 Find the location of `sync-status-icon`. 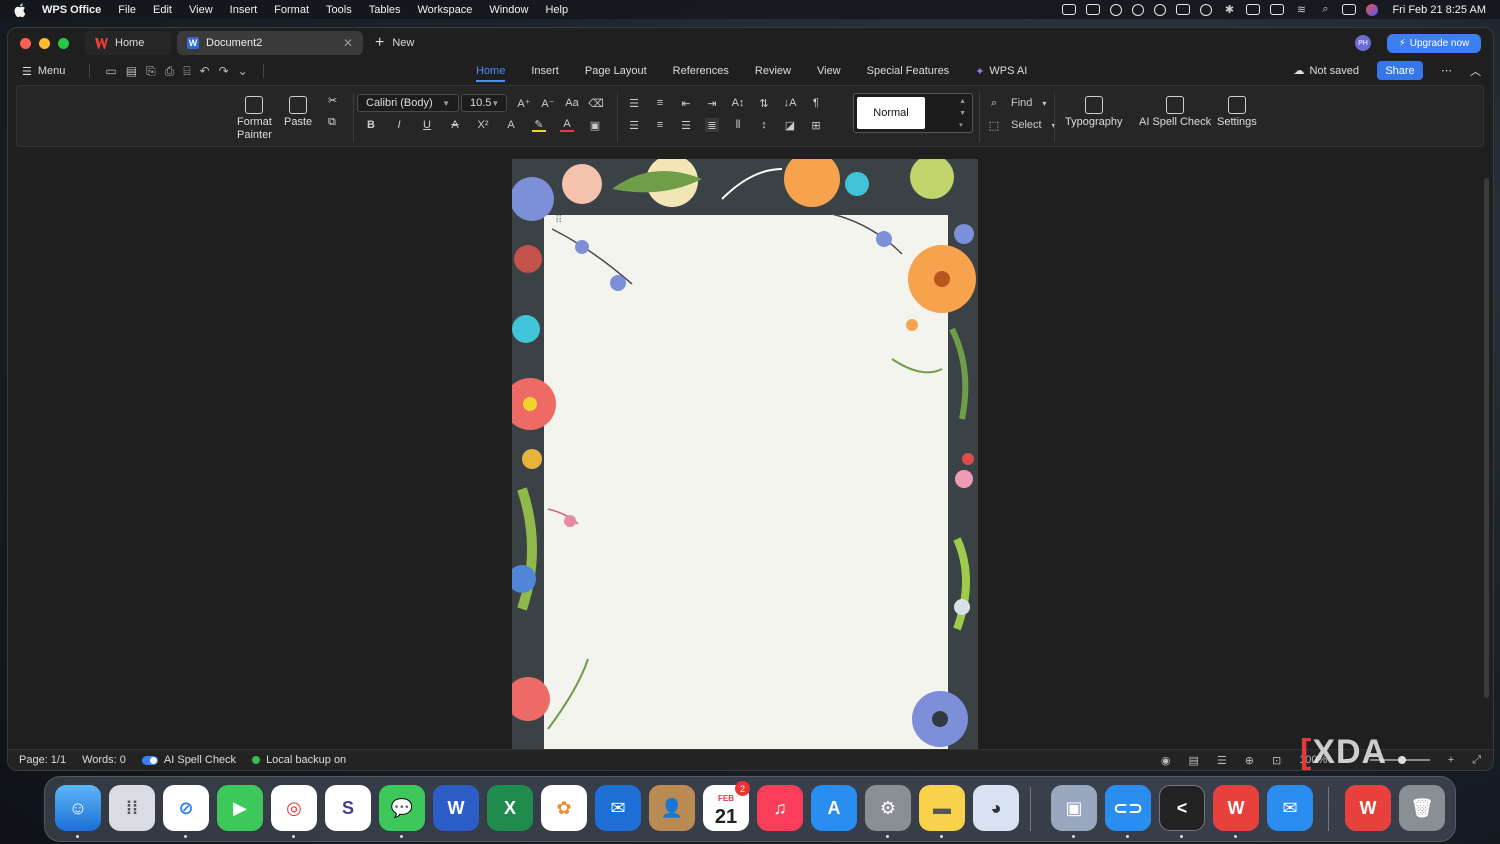

sync-status-icon is located at coordinates (1138, 9).